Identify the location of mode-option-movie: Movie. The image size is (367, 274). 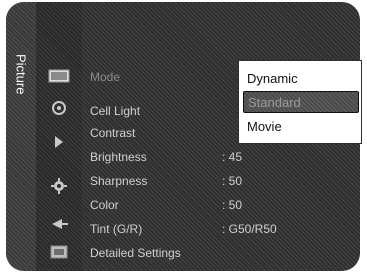
(301, 126).